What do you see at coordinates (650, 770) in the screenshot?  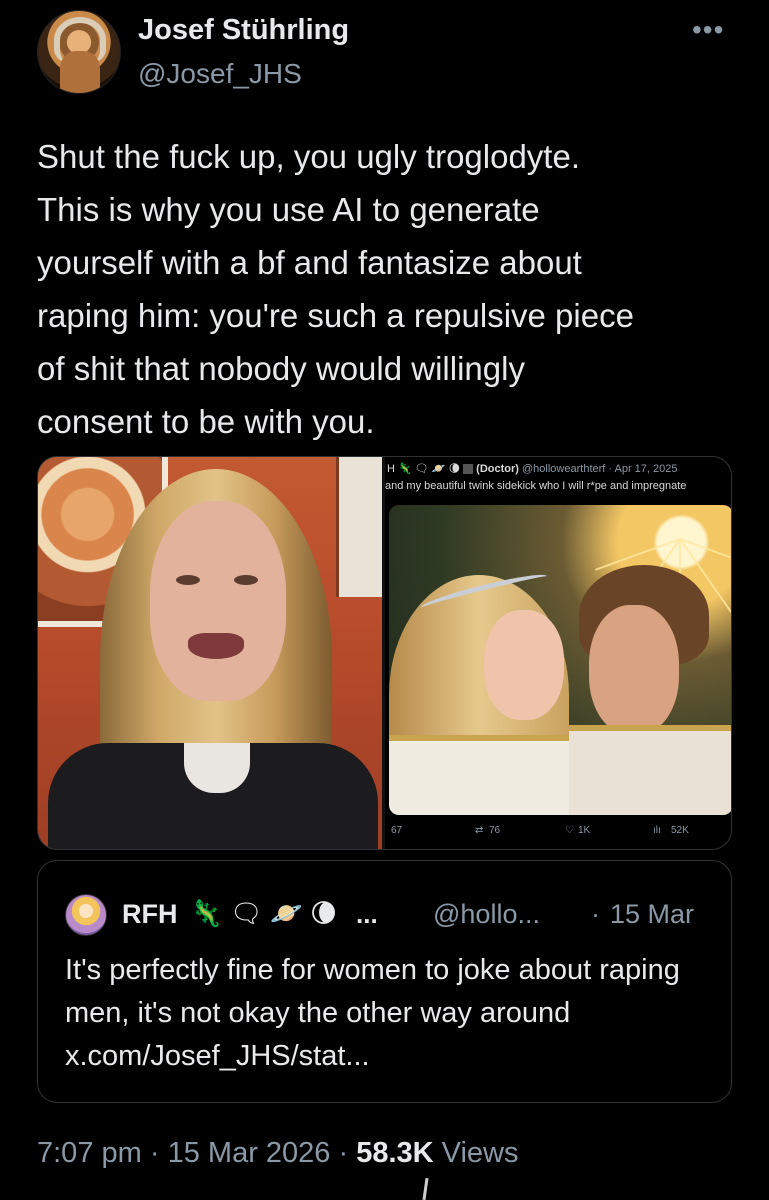 I see `man-robe` at bounding box center [650, 770].